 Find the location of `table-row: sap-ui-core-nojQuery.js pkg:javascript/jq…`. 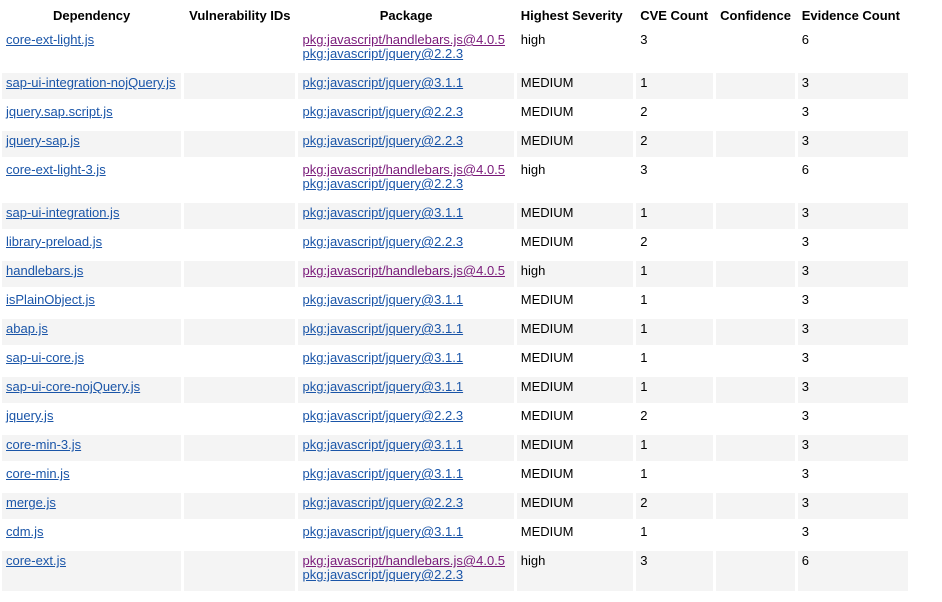

table-row: sap-ui-core-nojQuery.js pkg:javascript/jq… is located at coordinates (455, 390).